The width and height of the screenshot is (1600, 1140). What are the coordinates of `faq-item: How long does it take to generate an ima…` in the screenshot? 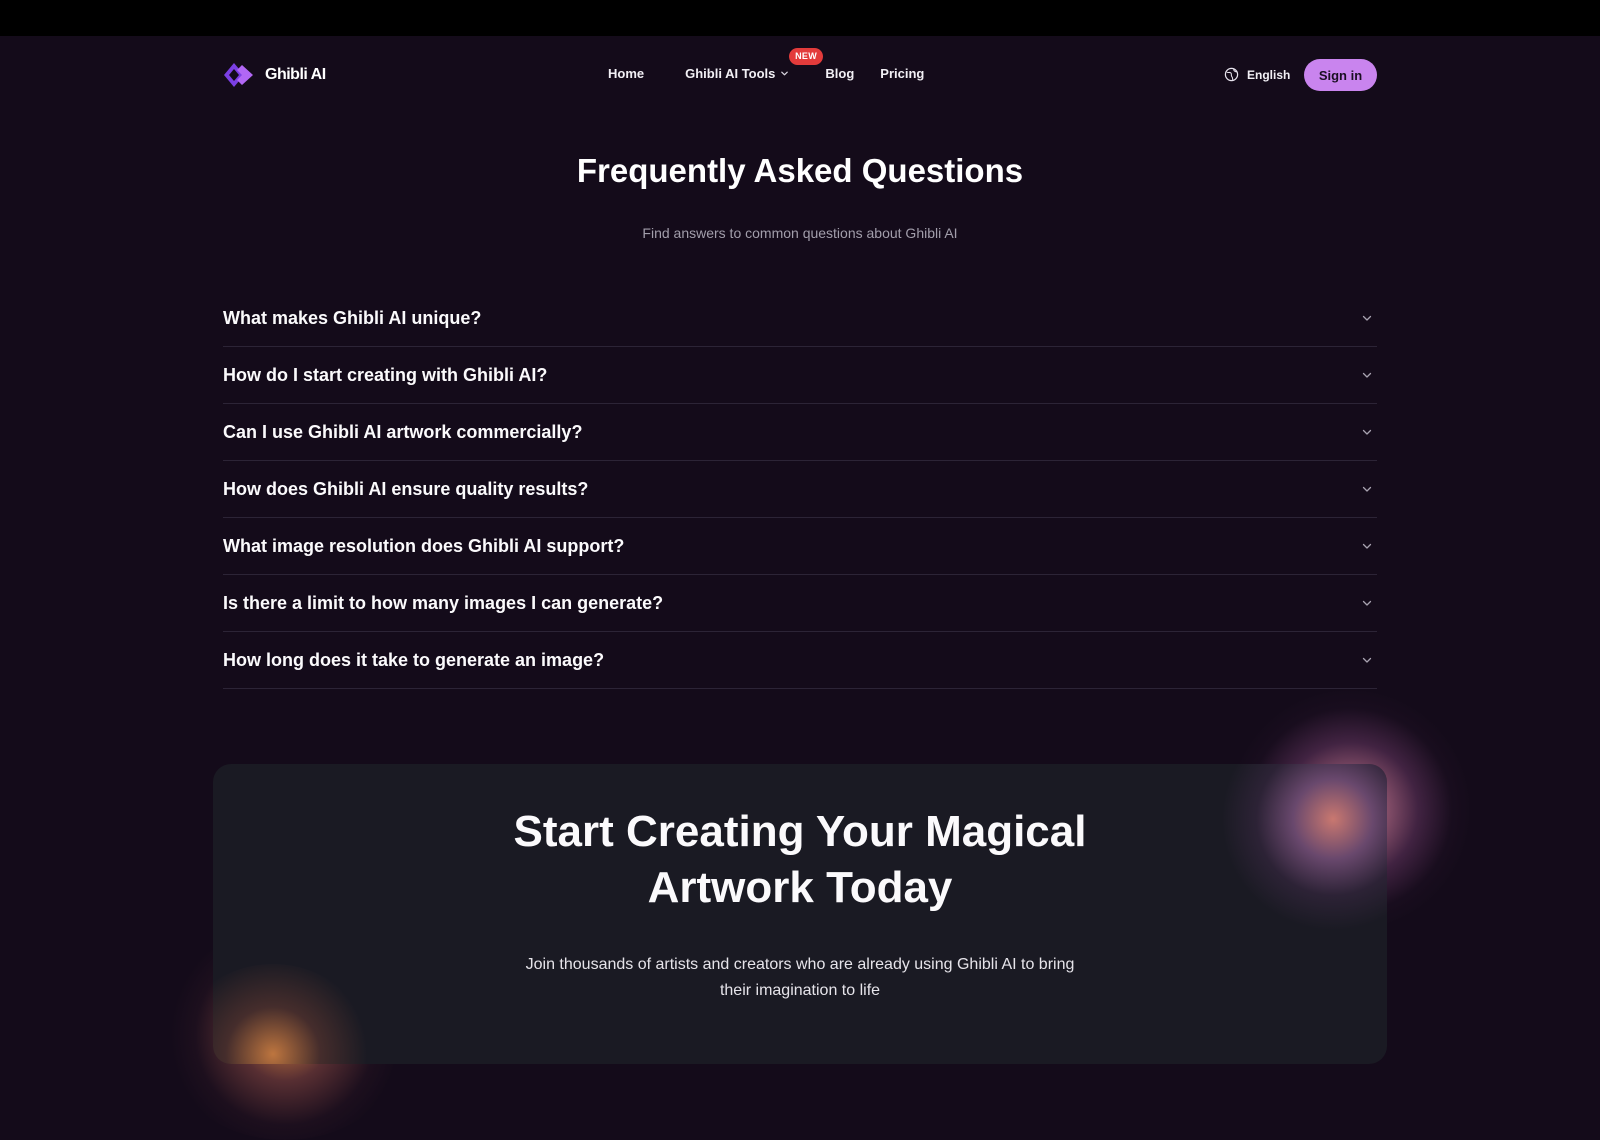 It's located at (800, 660).